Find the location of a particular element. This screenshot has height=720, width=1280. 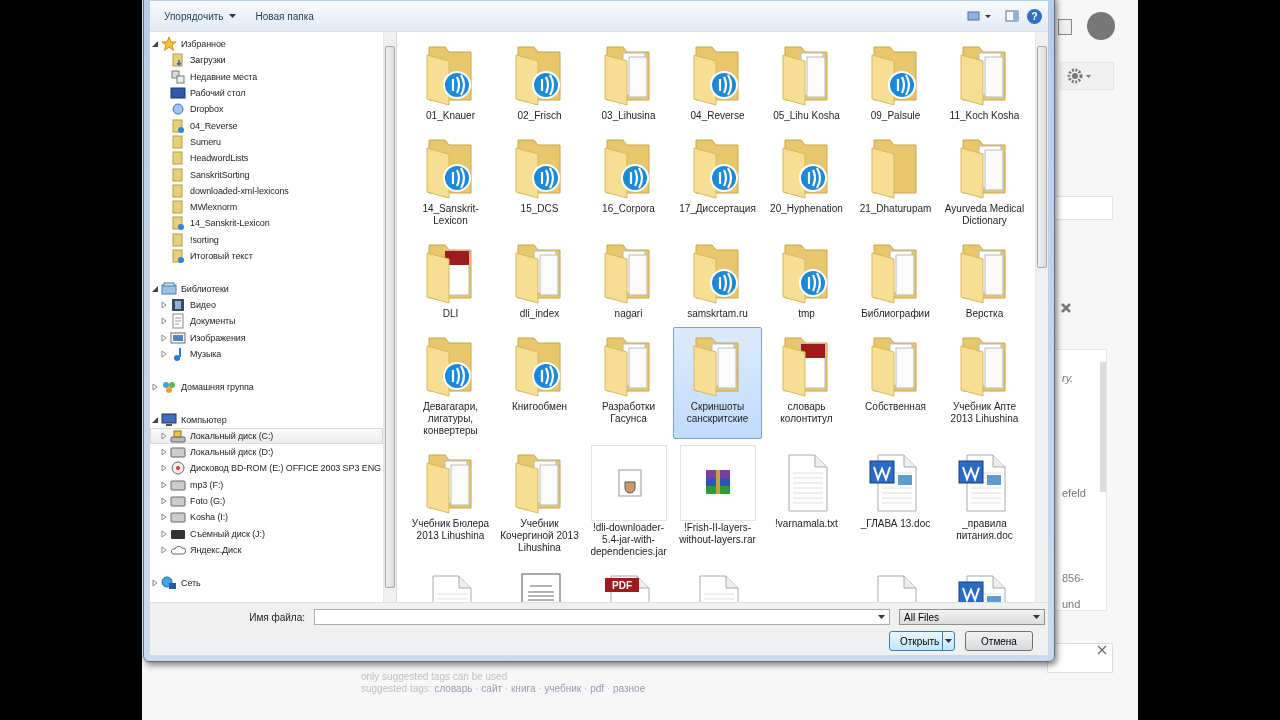

file-item: 02_Frisch is located at coordinates (539, 80).